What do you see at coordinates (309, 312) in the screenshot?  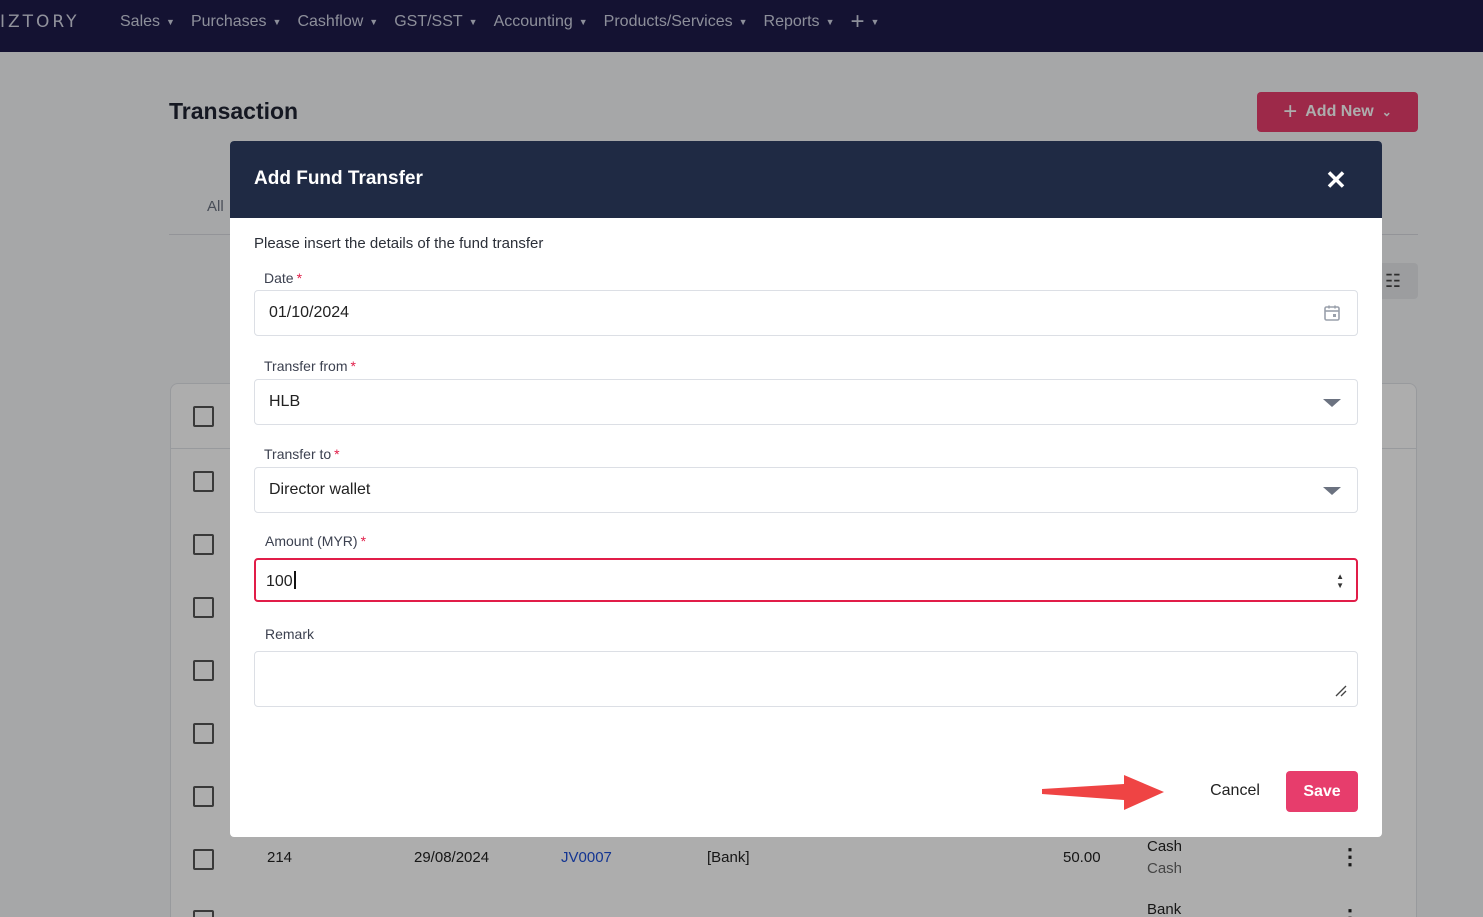 I see `date-value: 01/10/2024` at bounding box center [309, 312].